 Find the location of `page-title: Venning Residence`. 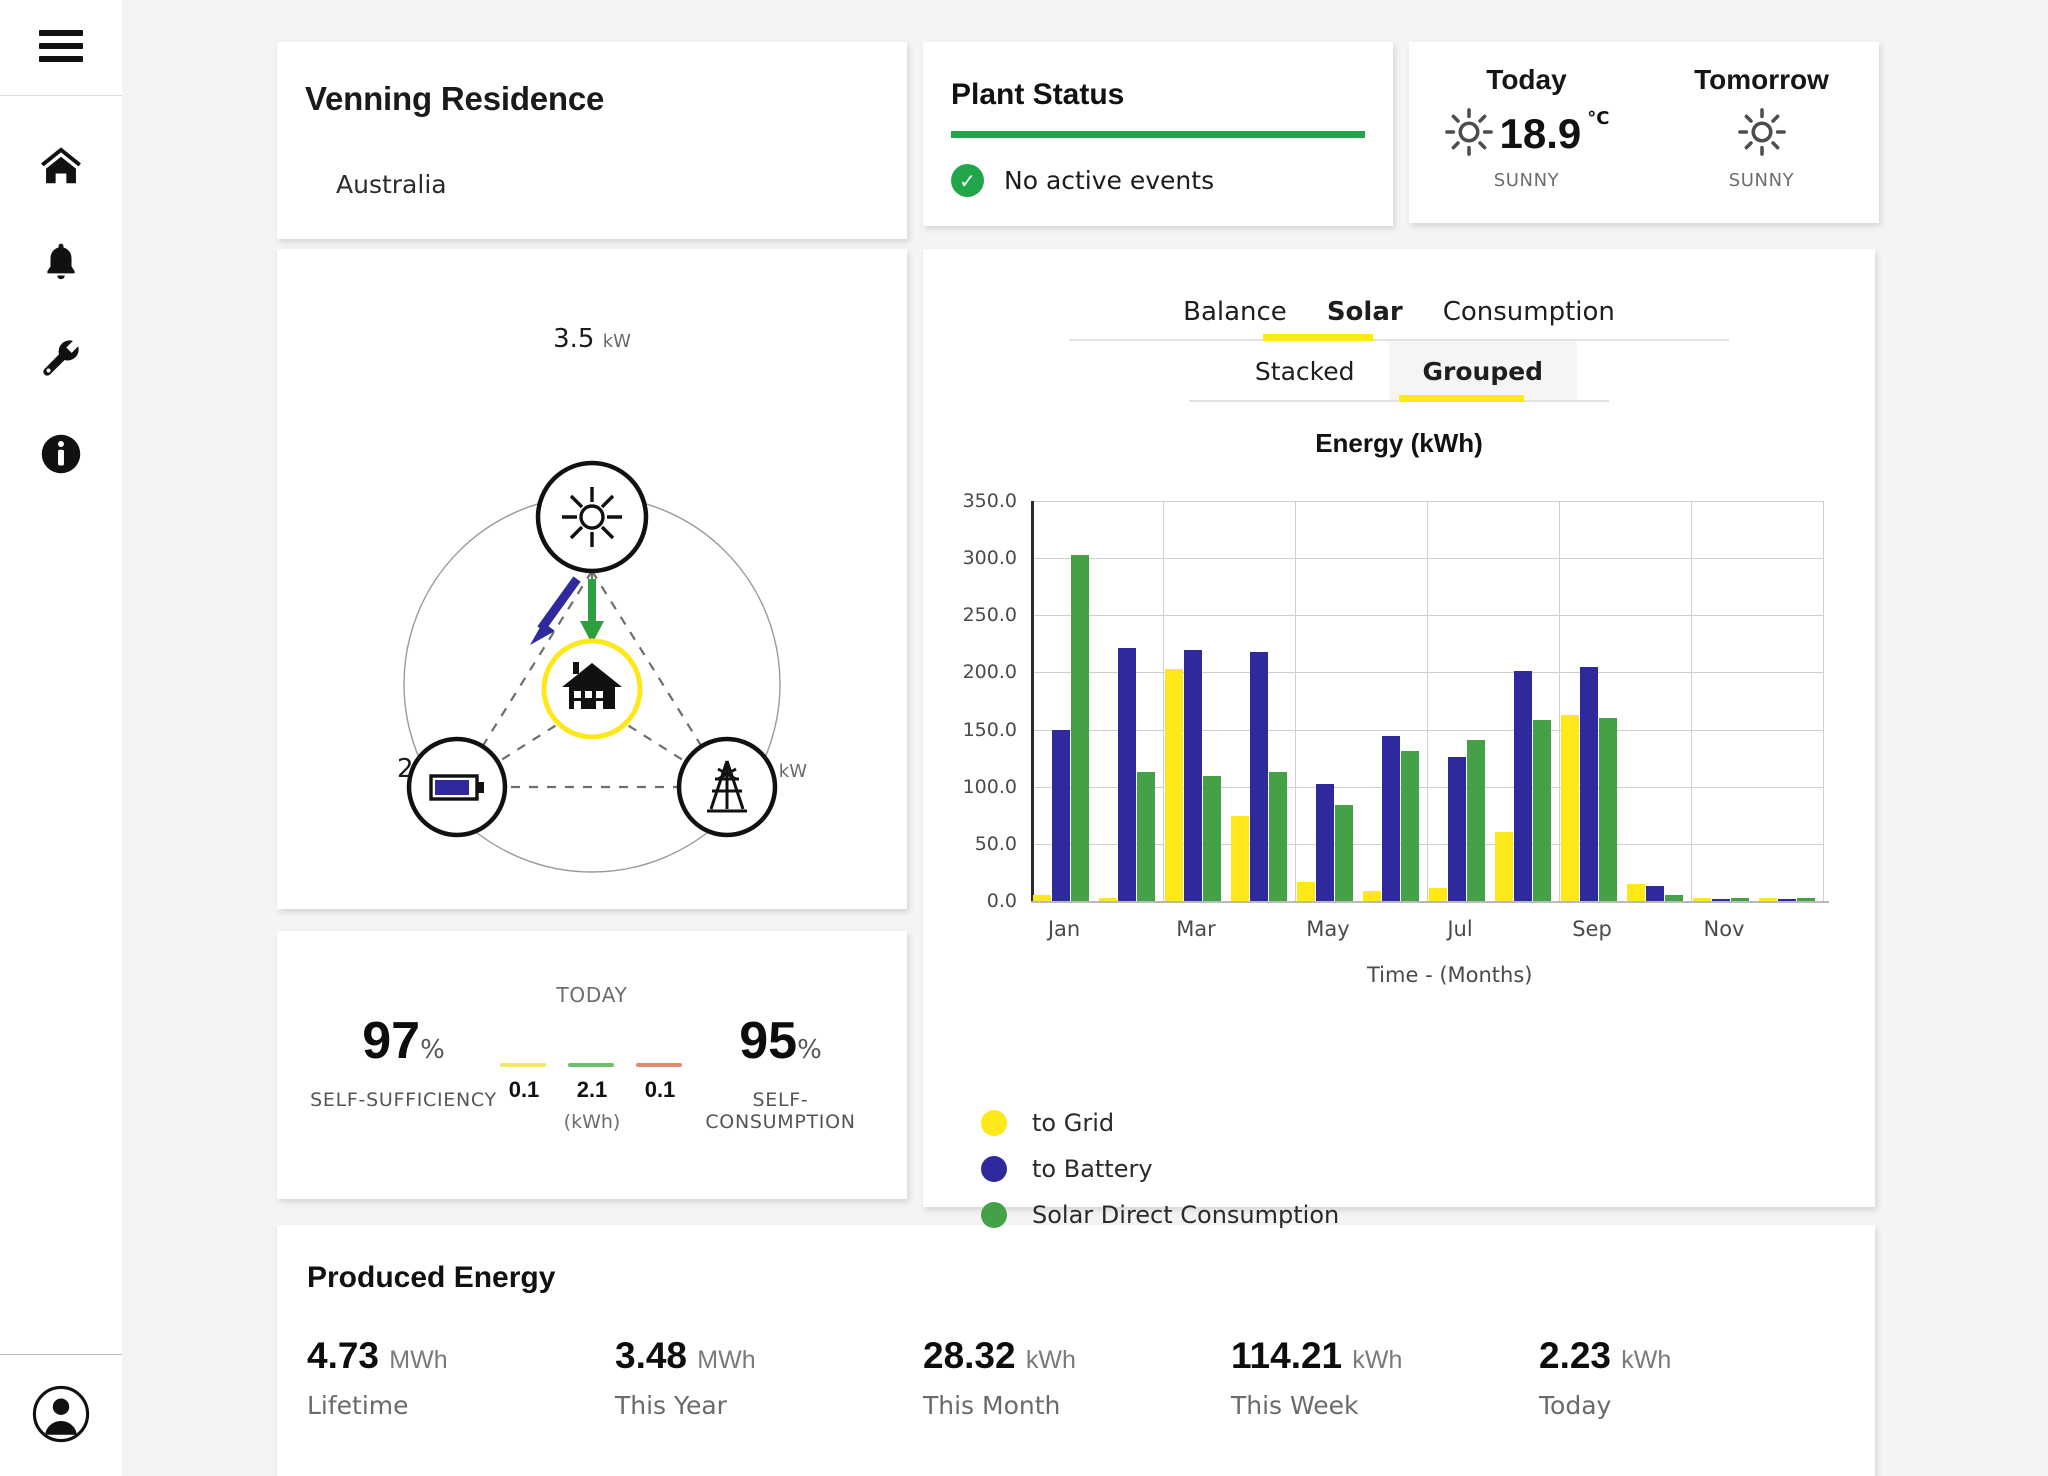

page-title: Venning Residence is located at coordinates (455, 98).